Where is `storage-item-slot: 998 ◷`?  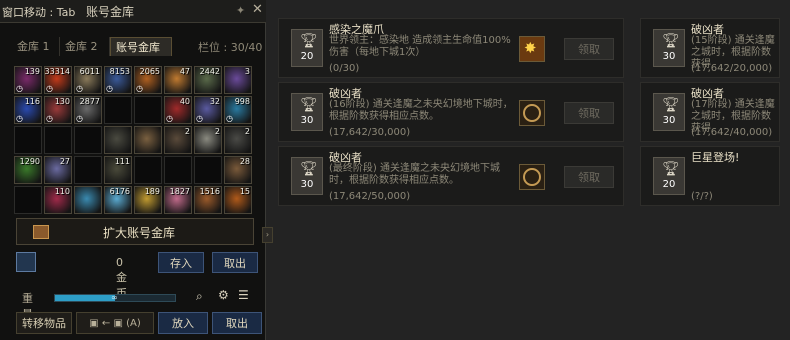
storage-item-slot: 998 ◷ is located at coordinates (238, 110).